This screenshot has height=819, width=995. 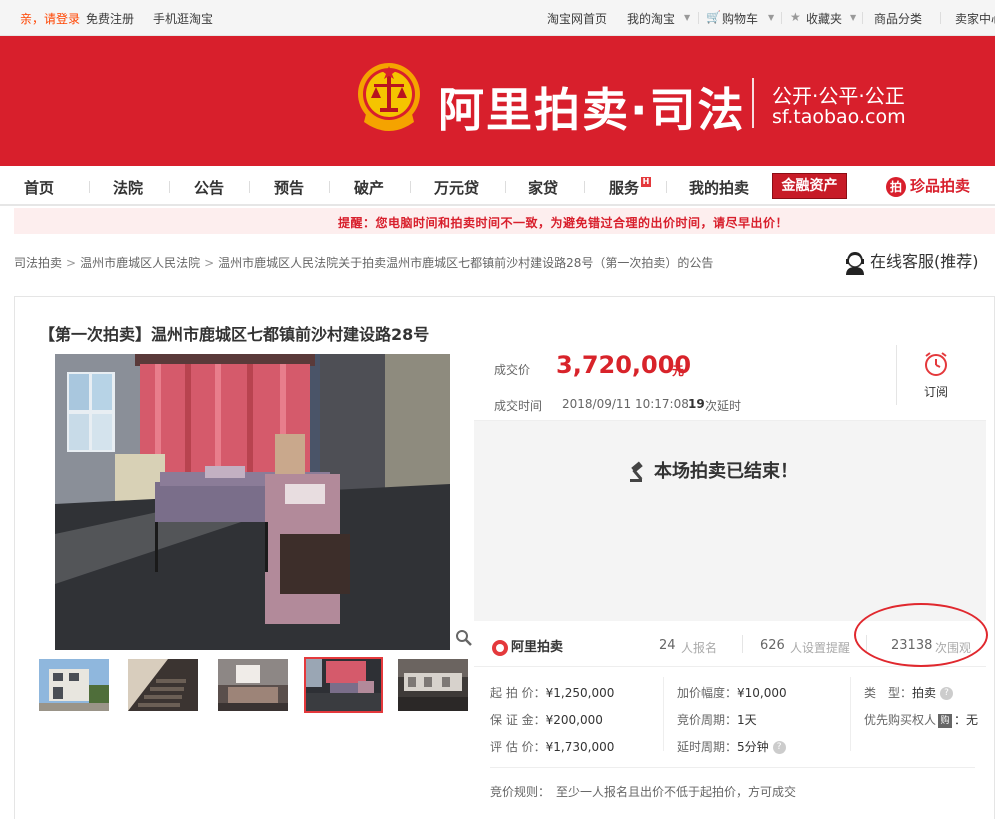 I want to click on nav-item-bankruptcy: 破产, so click(x=369, y=187).